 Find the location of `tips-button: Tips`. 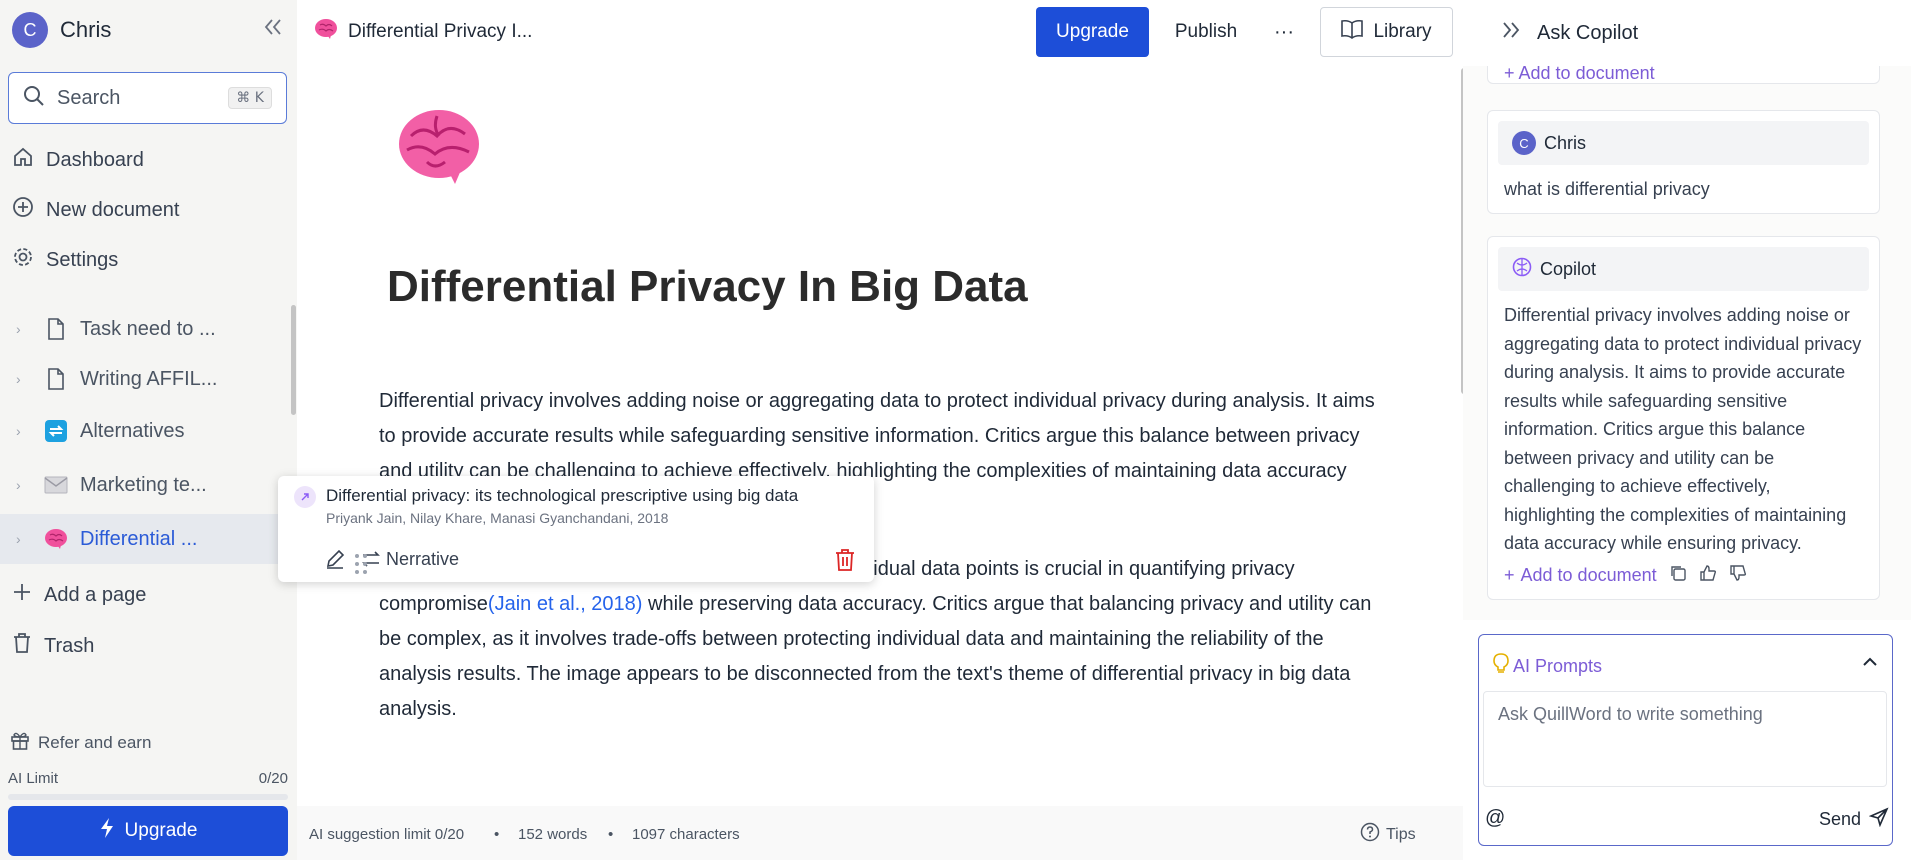

tips-button: Tips is located at coordinates (1388, 834).